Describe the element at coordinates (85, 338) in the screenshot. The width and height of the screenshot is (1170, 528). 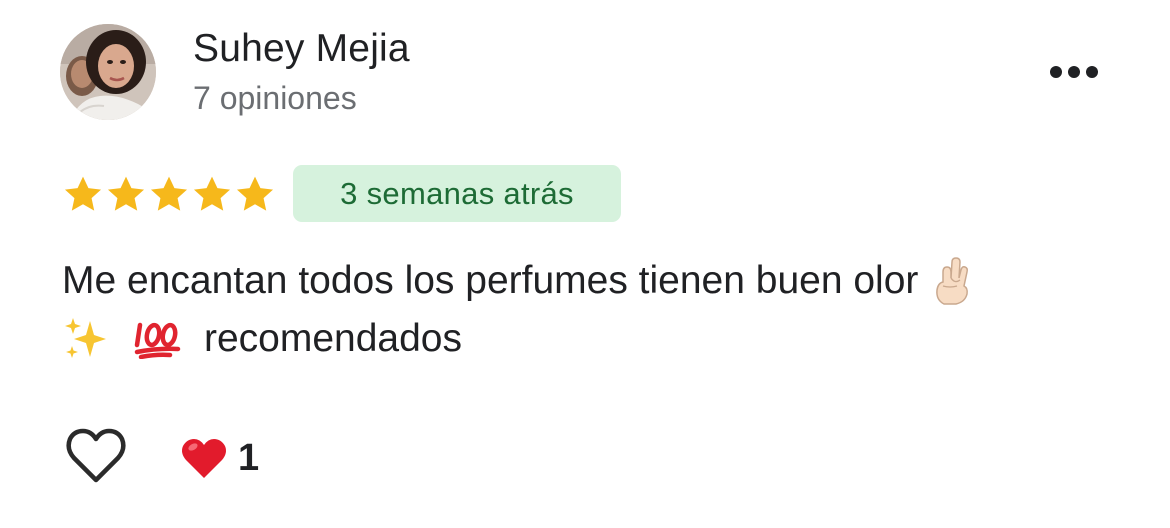
I see `sparkles-emoji` at that location.